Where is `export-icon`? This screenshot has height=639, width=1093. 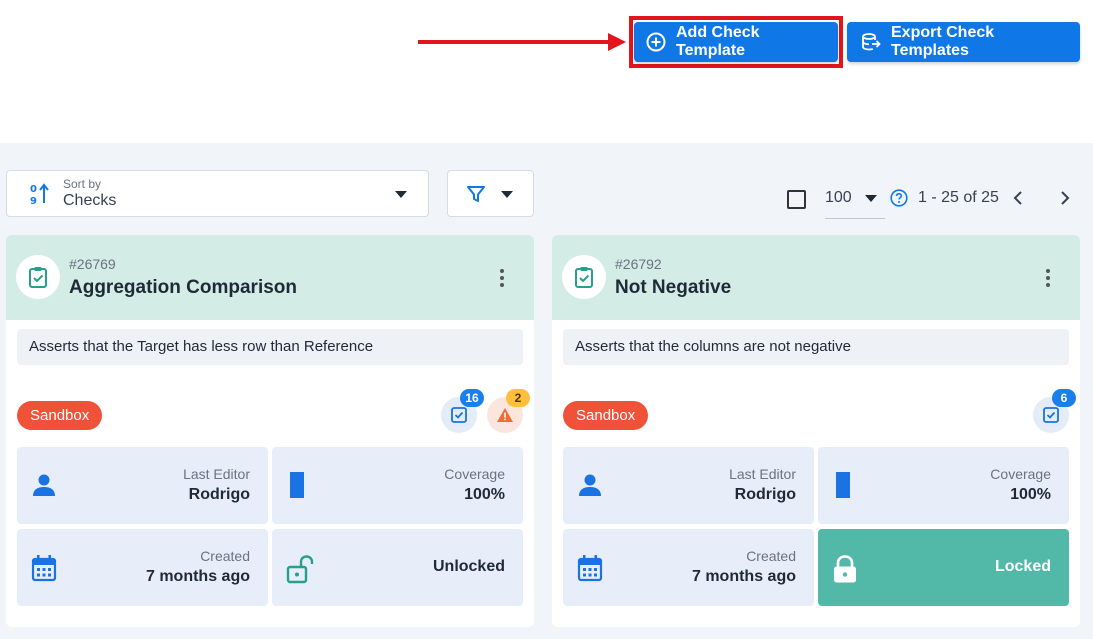
export-icon is located at coordinates (871, 42).